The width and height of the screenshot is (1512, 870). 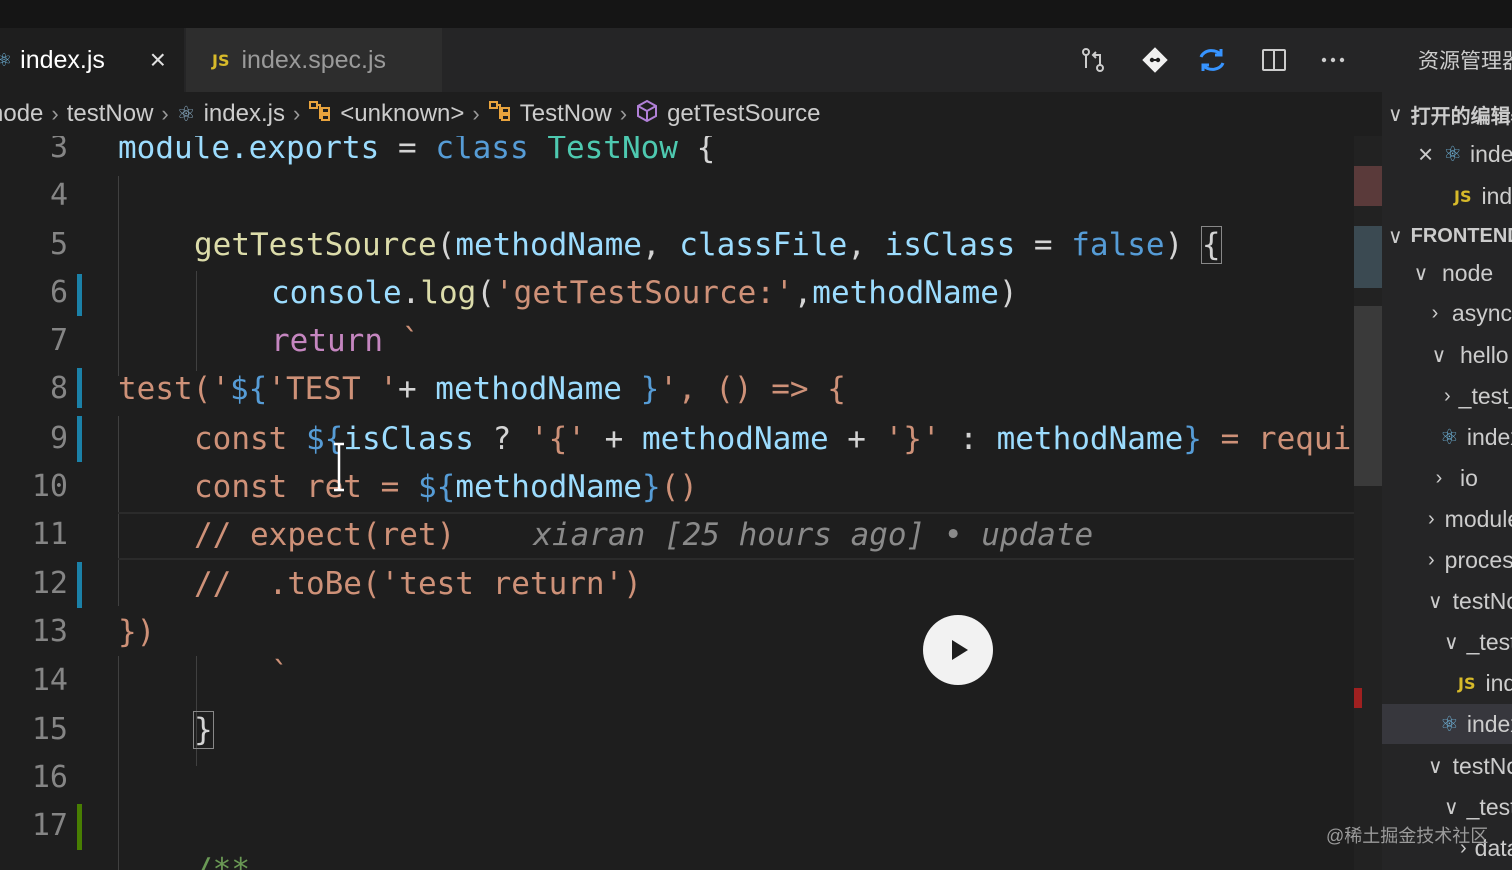 What do you see at coordinates (21, 114) in the screenshot?
I see `breadcrumb-item: node` at bounding box center [21, 114].